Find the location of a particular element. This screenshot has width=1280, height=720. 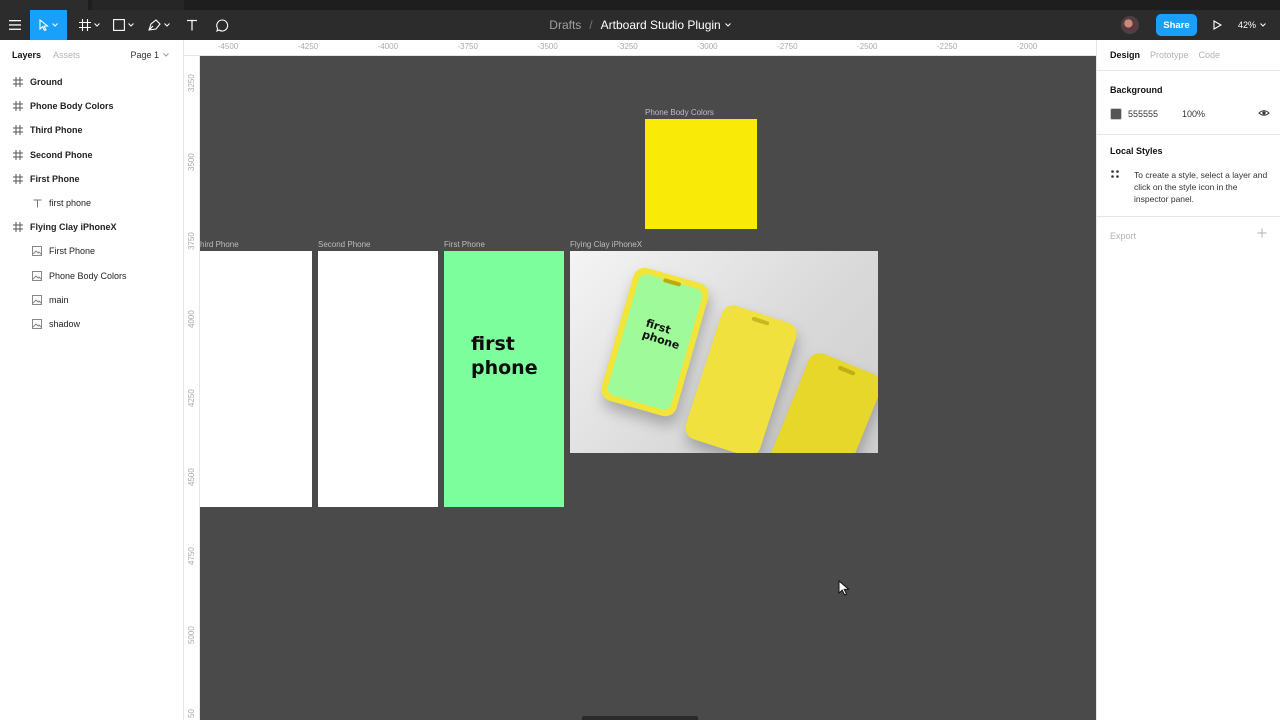

tab-code: Code is located at coordinates (1210, 55).